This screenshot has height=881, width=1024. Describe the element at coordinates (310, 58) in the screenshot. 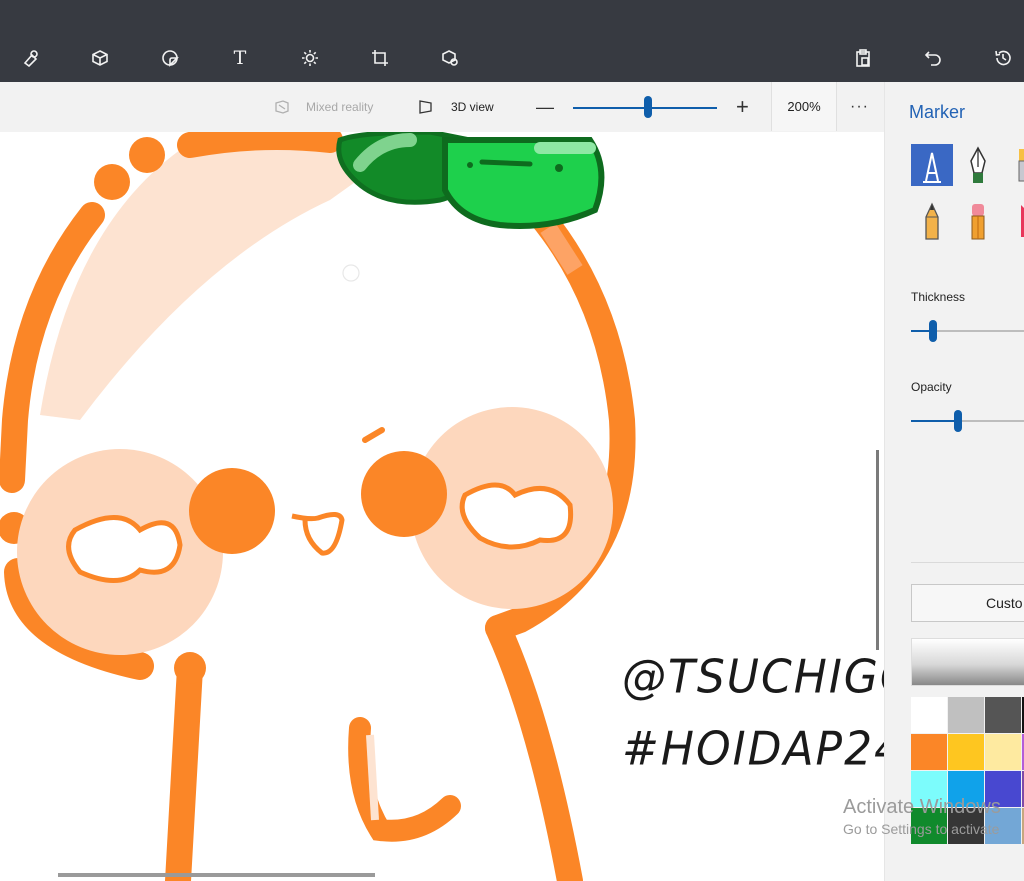

I see `effects-icon` at that location.